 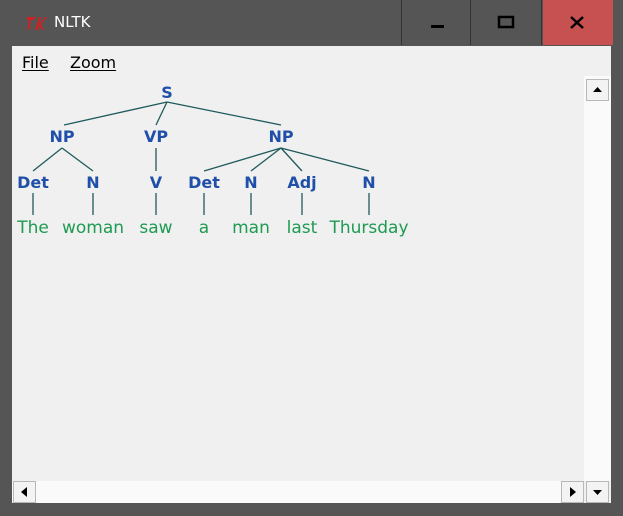 I want to click on word-a: a, so click(x=204, y=228).